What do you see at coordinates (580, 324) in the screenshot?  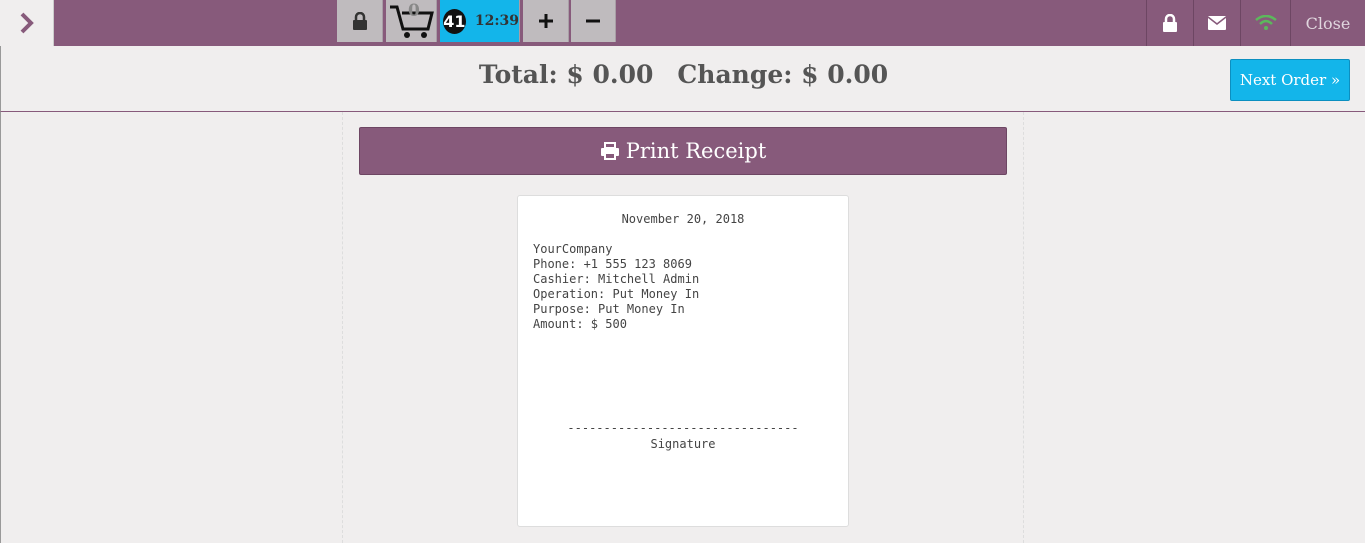 I see `receipt-amount: Amount: $ 500` at bounding box center [580, 324].